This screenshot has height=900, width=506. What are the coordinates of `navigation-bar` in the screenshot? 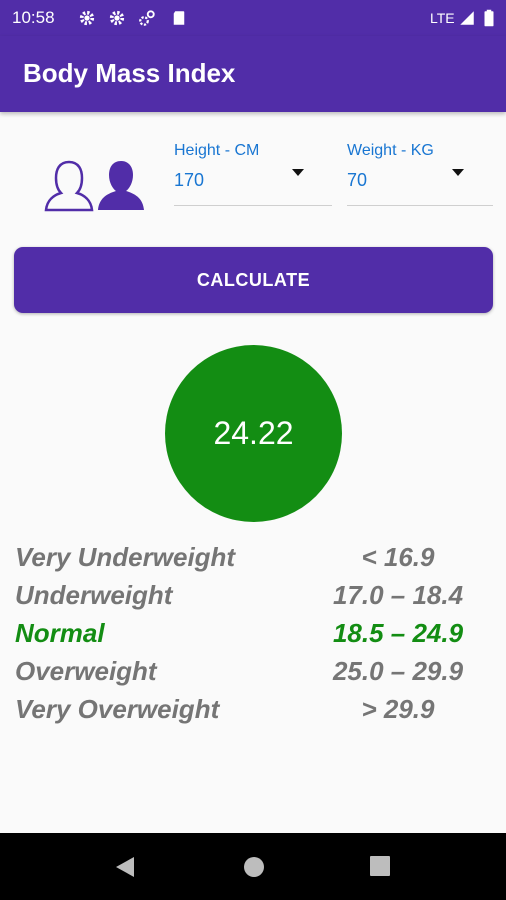 It's located at (253, 866).